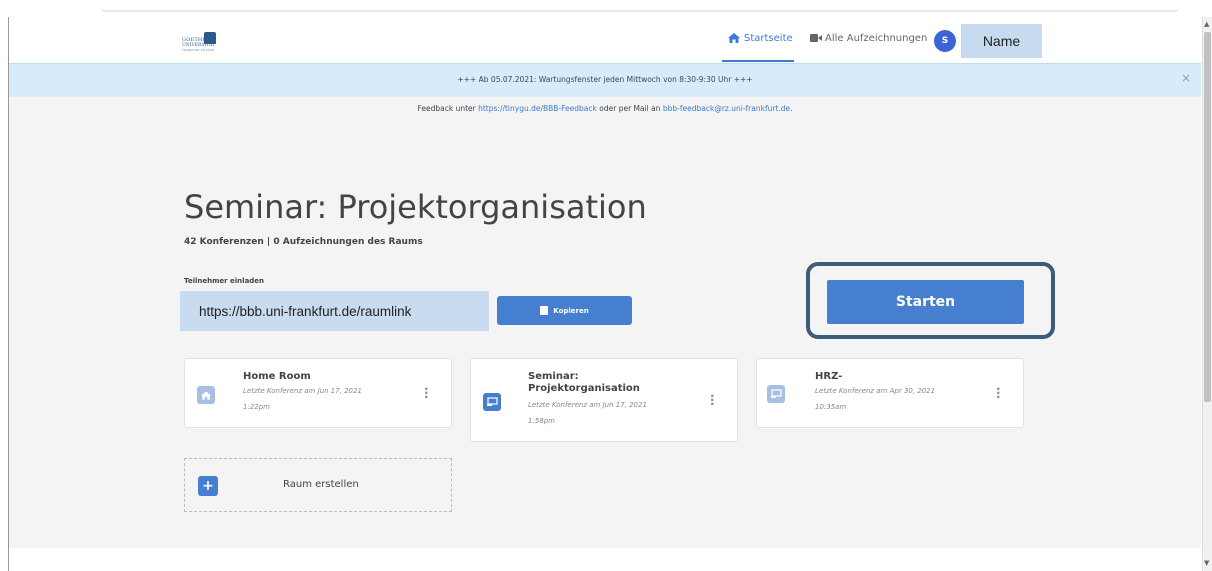 Image resolution: width=1212 pixels, height=571 pixels. Describe the element at coordinates (876, 38) in the screenshot. I see `nav-alle-aufzeichnungen-label: Alle Aufzeichnungen` at that location.